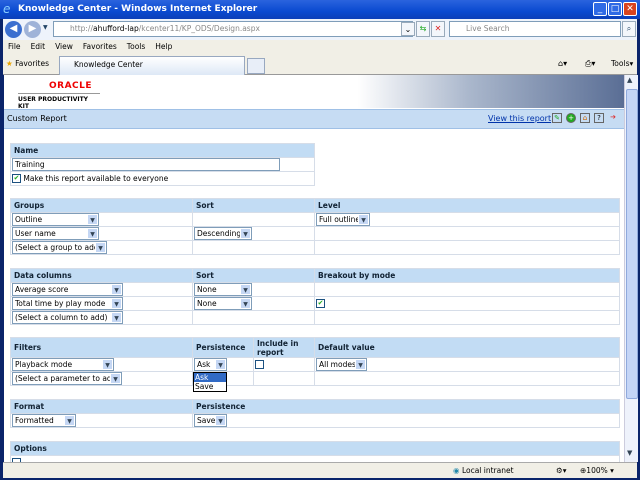  What do you see at coordinates (256, 66) in the screenshot?
I see `new-tab-button` at bounding box center [256, 66].